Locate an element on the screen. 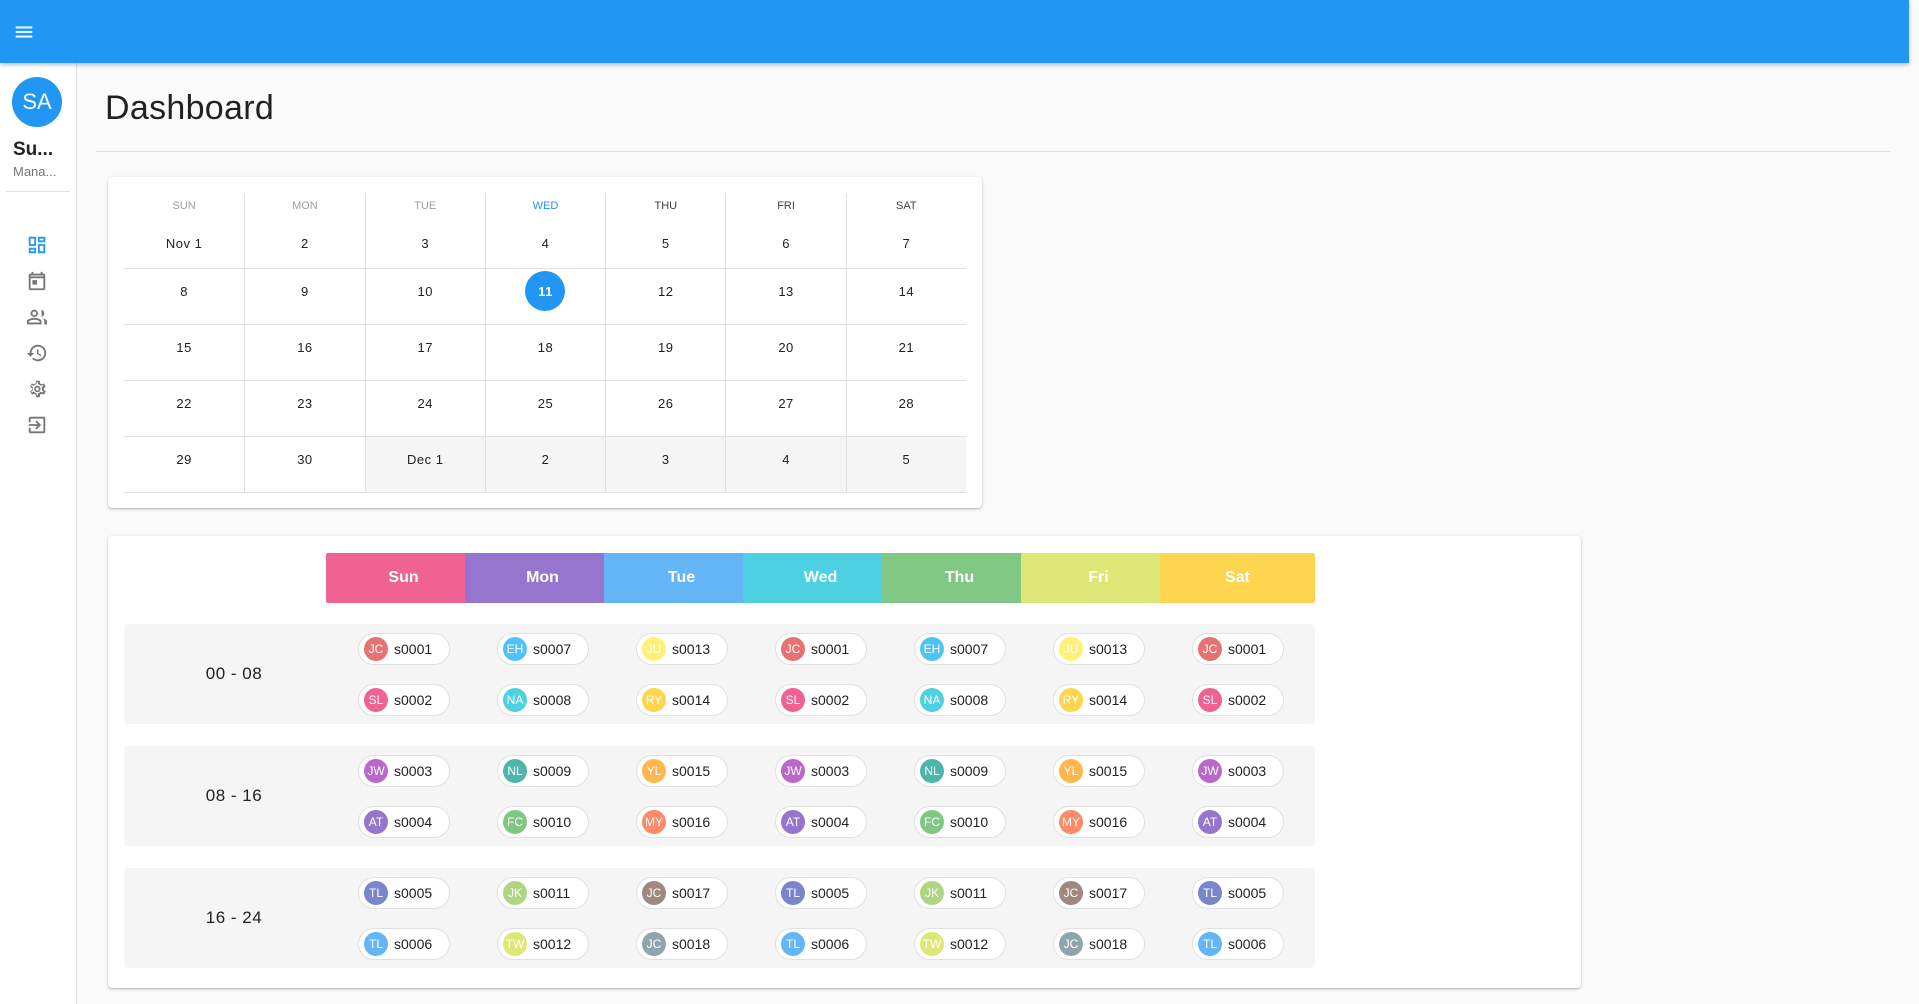 This screenshot has height=1004, width=1919. calendar-day-cell: 10 is located at coordinates (424, 297).